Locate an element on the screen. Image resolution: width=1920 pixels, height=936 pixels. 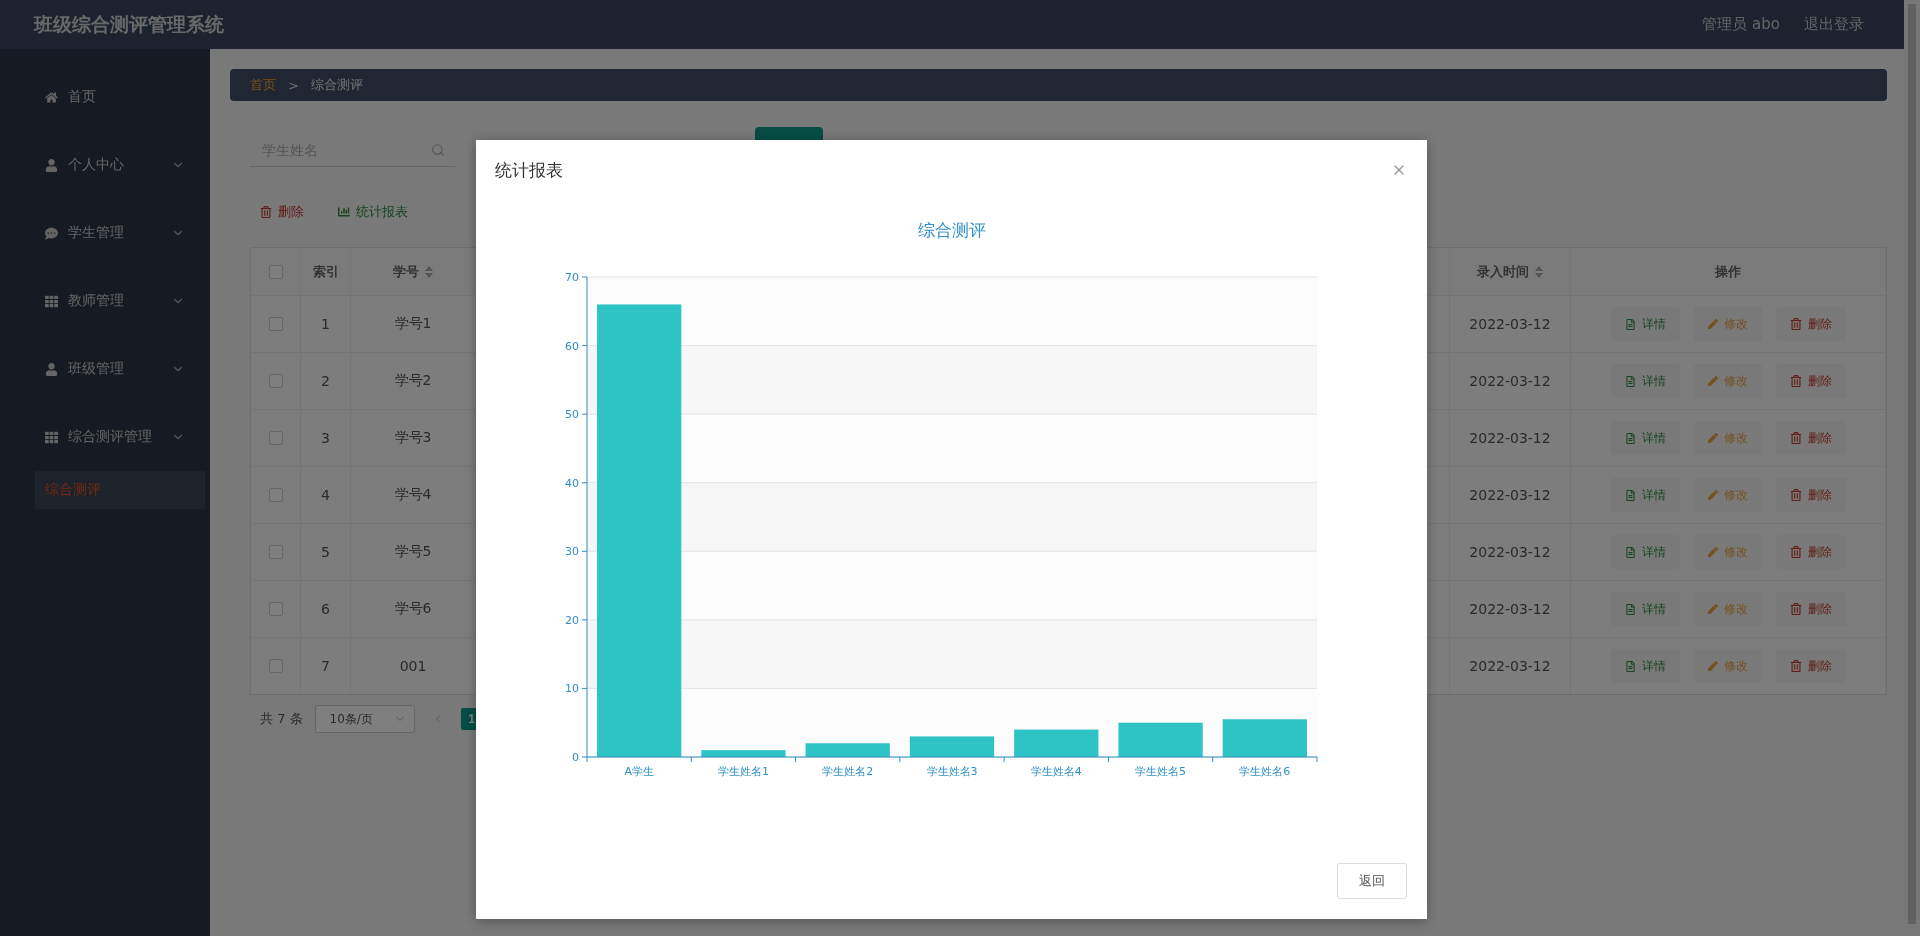
chat-icon is located at coordinates (51, 233).